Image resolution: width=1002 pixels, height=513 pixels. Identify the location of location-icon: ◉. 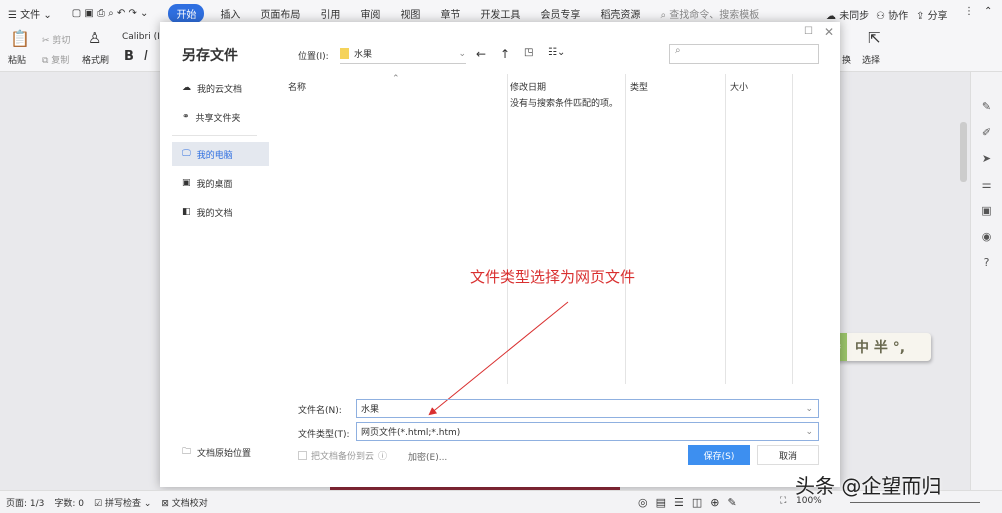
(987, 236).